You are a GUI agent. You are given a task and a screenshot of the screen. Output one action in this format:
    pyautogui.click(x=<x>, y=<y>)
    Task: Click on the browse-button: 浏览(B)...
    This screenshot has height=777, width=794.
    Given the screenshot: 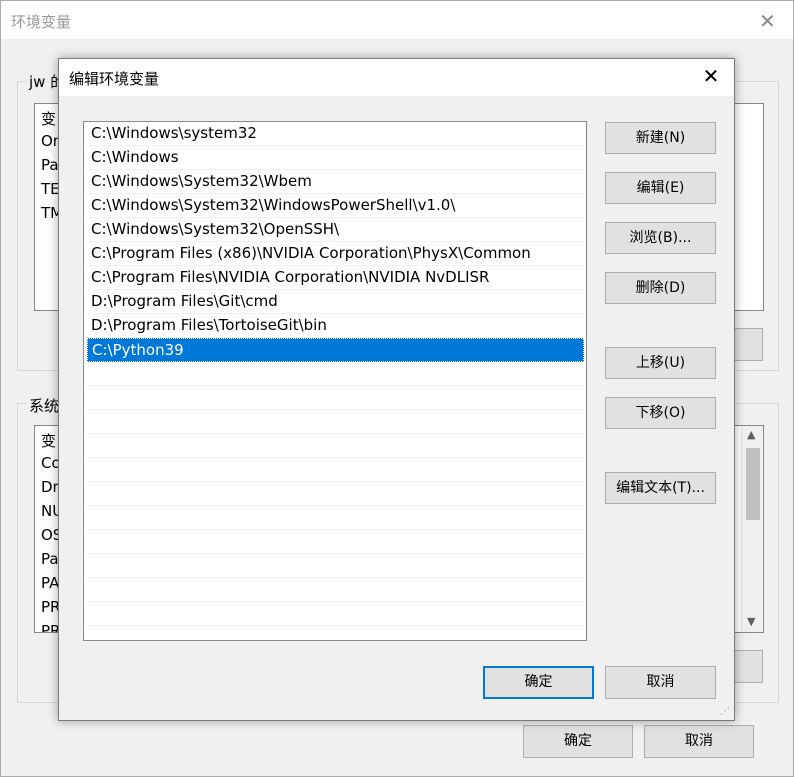 What is the action you would take?
    pyautogui.click(x=660, y=238)
    